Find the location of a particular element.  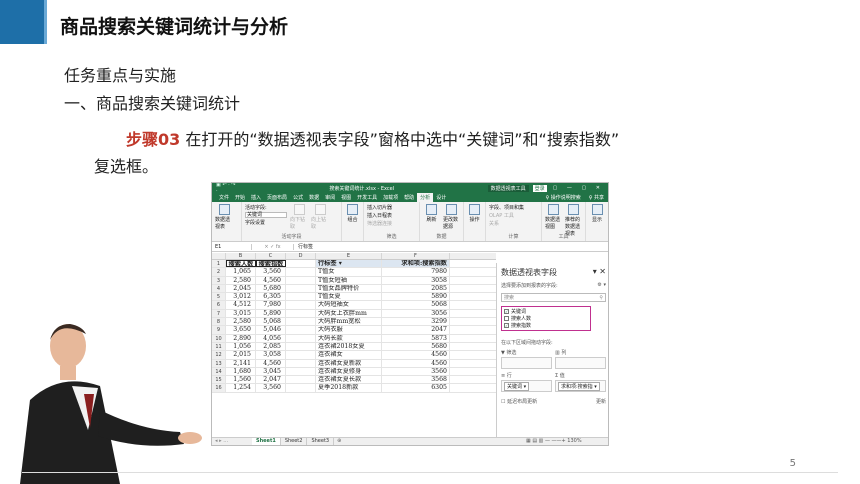

cell: 3299 is located at coordinates (416, 322).